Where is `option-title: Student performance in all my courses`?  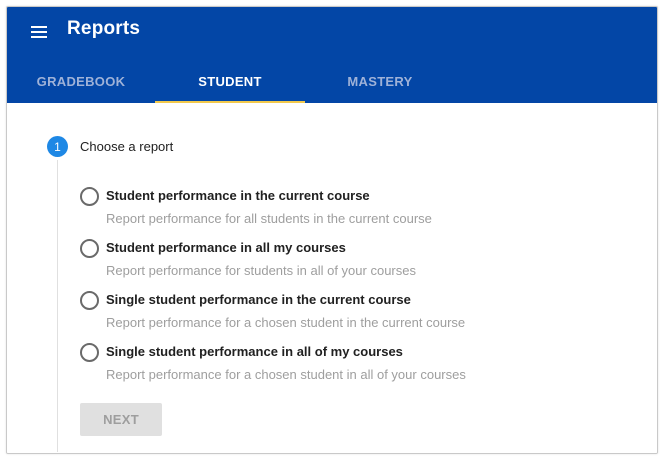
option-title: Student performance in all my courses is located at coordinates (226, 247).